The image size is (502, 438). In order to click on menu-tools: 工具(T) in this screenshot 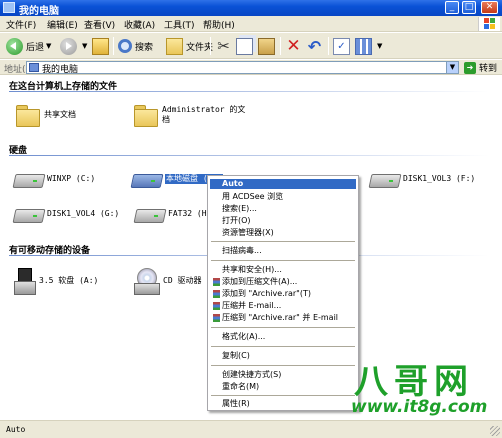, I will do `click(179, 24)`.